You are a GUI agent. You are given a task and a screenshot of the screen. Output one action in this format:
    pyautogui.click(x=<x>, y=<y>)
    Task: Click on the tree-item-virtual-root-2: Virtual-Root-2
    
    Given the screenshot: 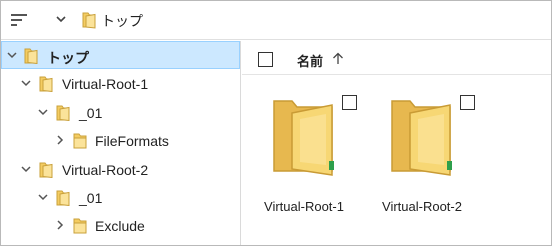 What is the action you would take?
    pyautogui.click(x=120, y=170)
    